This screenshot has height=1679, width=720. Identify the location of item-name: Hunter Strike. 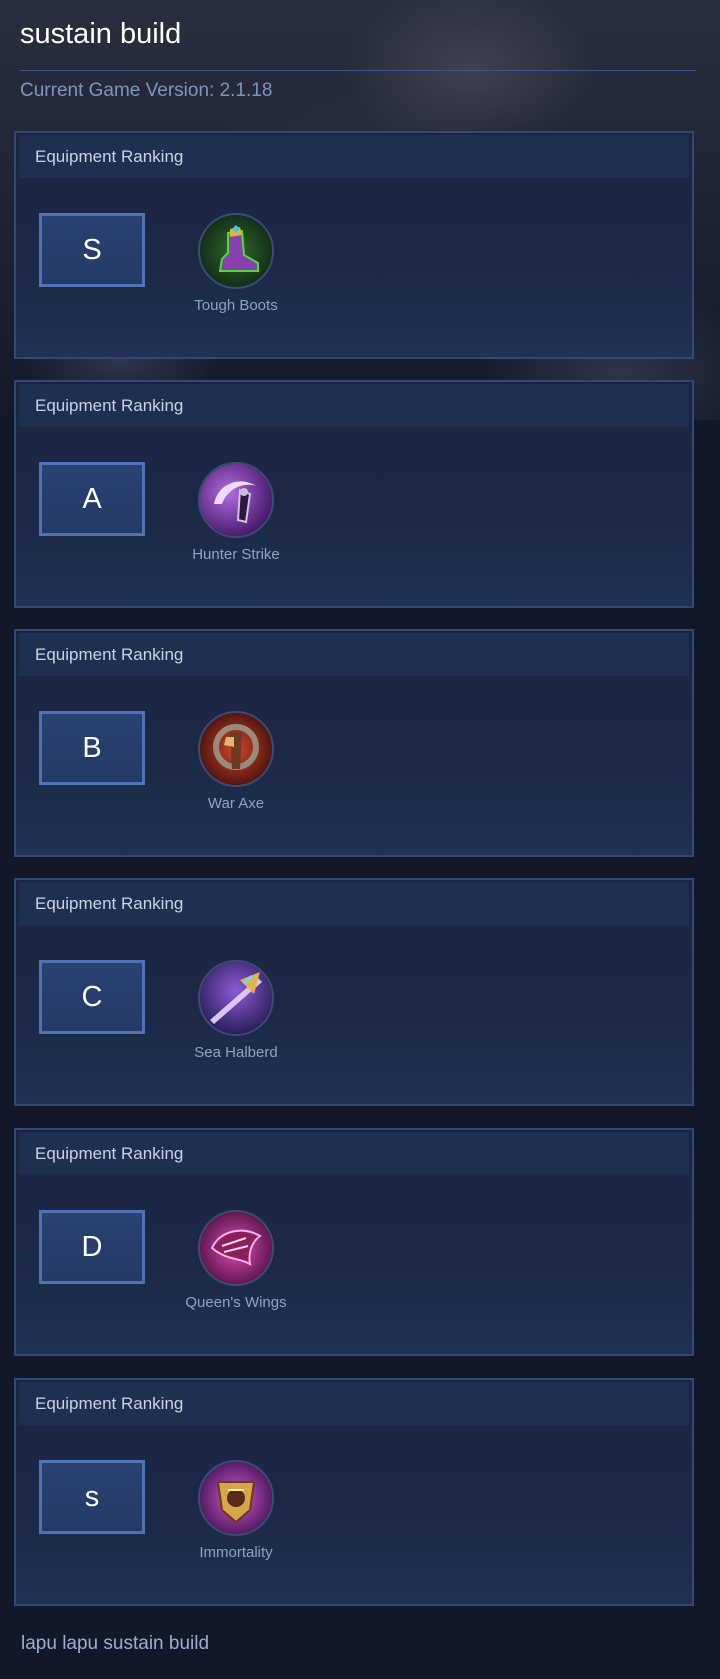
(236, 554).